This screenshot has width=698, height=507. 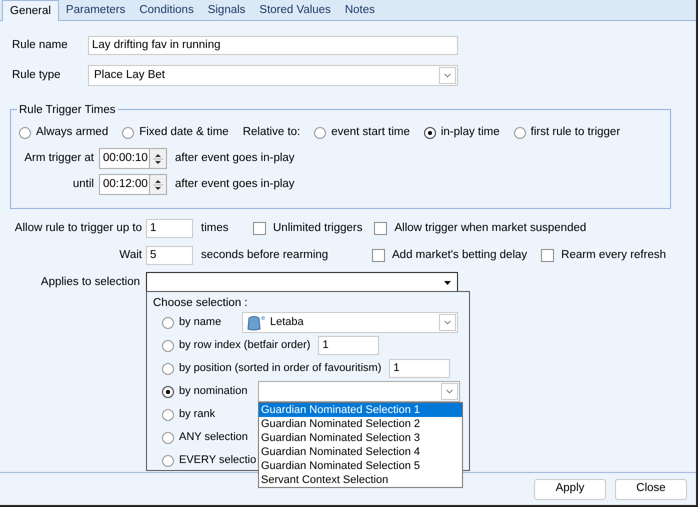 I want to click on rule-type-dropdown: Place Lay Bet, so click(x=273, y=75).